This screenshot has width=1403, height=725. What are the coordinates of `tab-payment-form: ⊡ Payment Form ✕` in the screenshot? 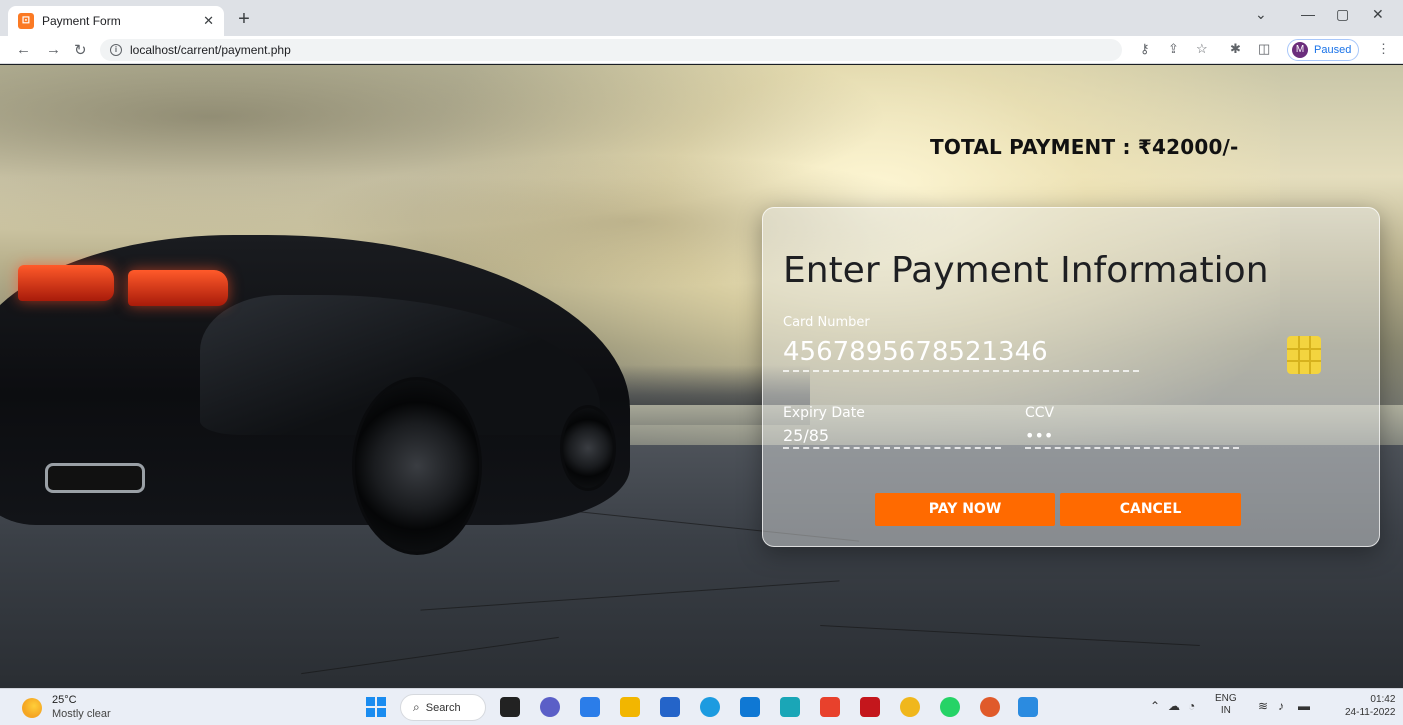 It's located at (116, 21).